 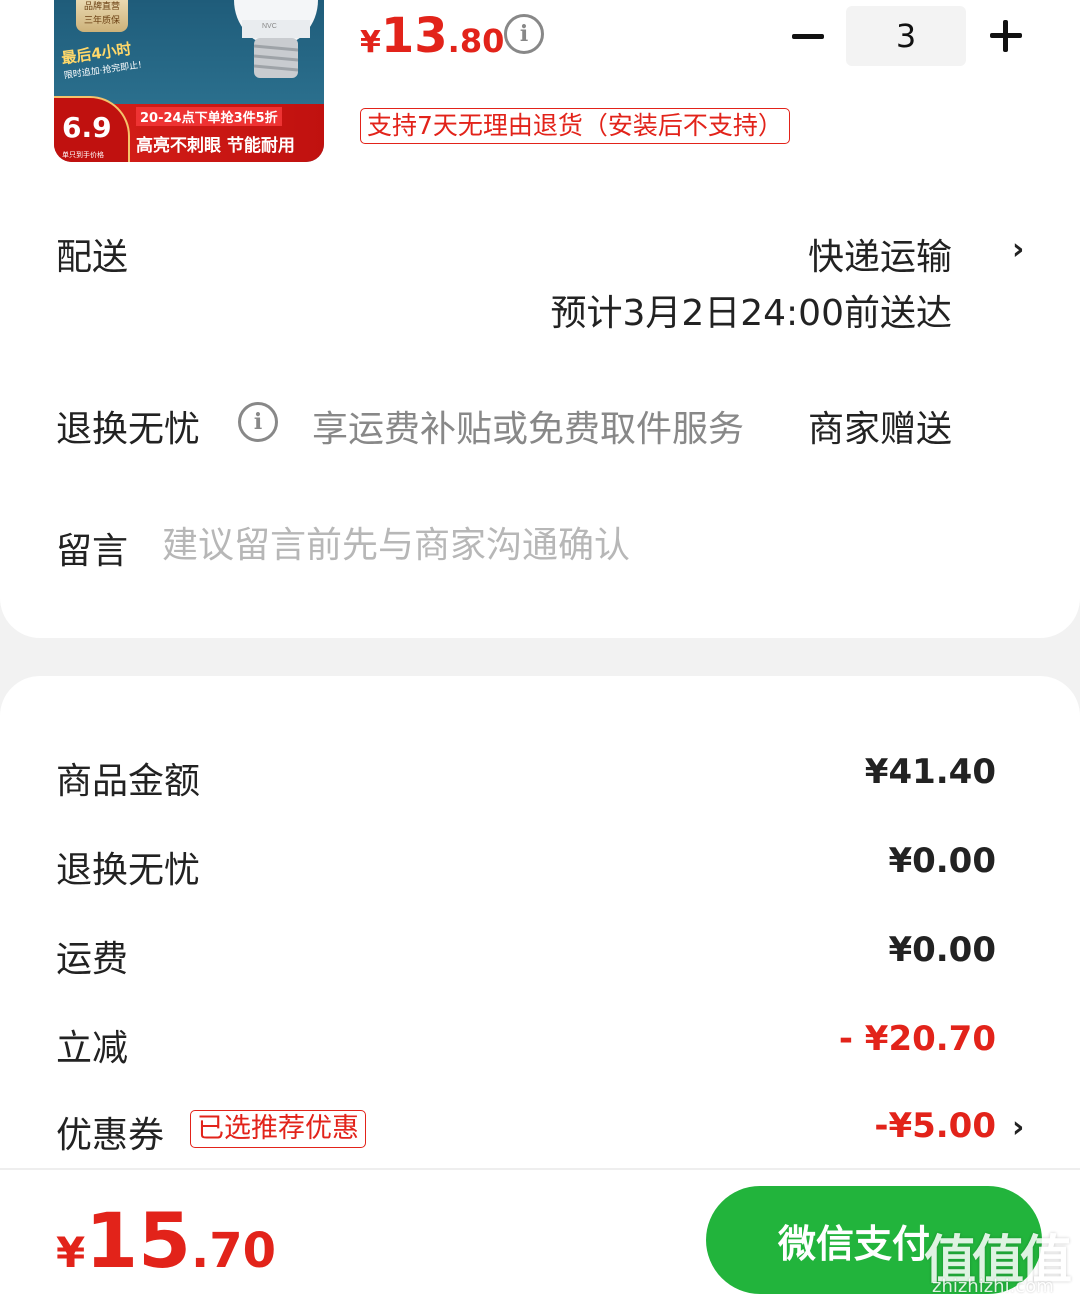 I want to click on badge-line-2: 三年质保, so click(x=101, y=21).